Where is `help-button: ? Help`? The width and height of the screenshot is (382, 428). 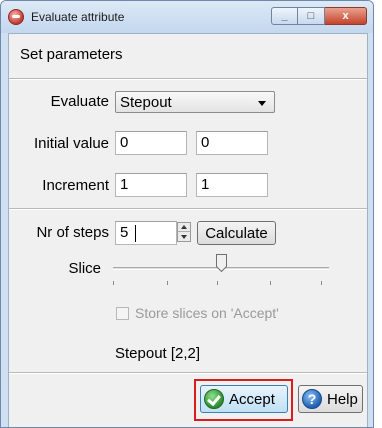 help-button: ? Help is located at coordinates (330, 399).